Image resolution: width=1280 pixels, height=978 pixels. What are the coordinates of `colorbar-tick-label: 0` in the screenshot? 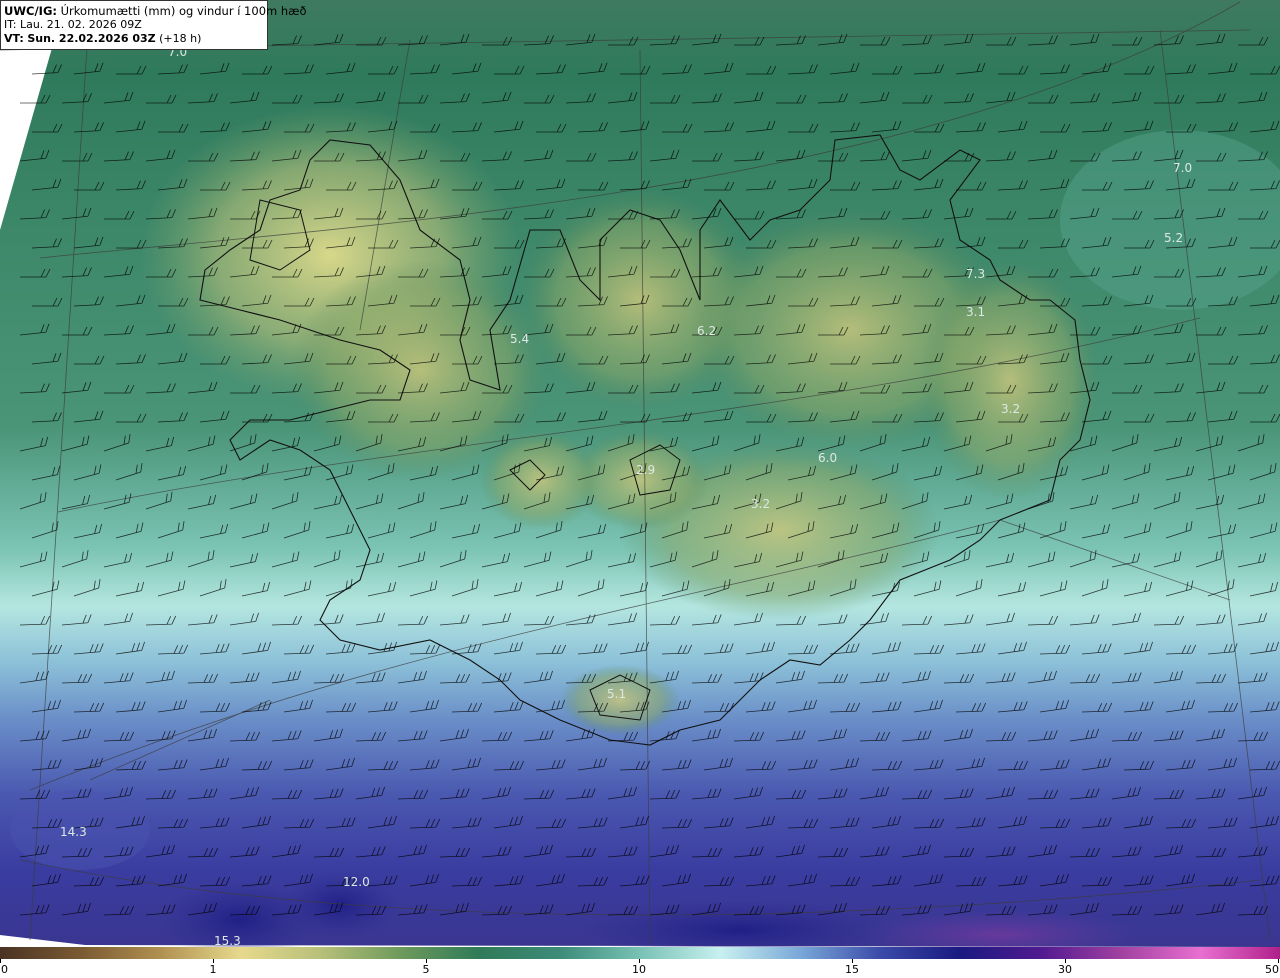 It's located at (4, 969).